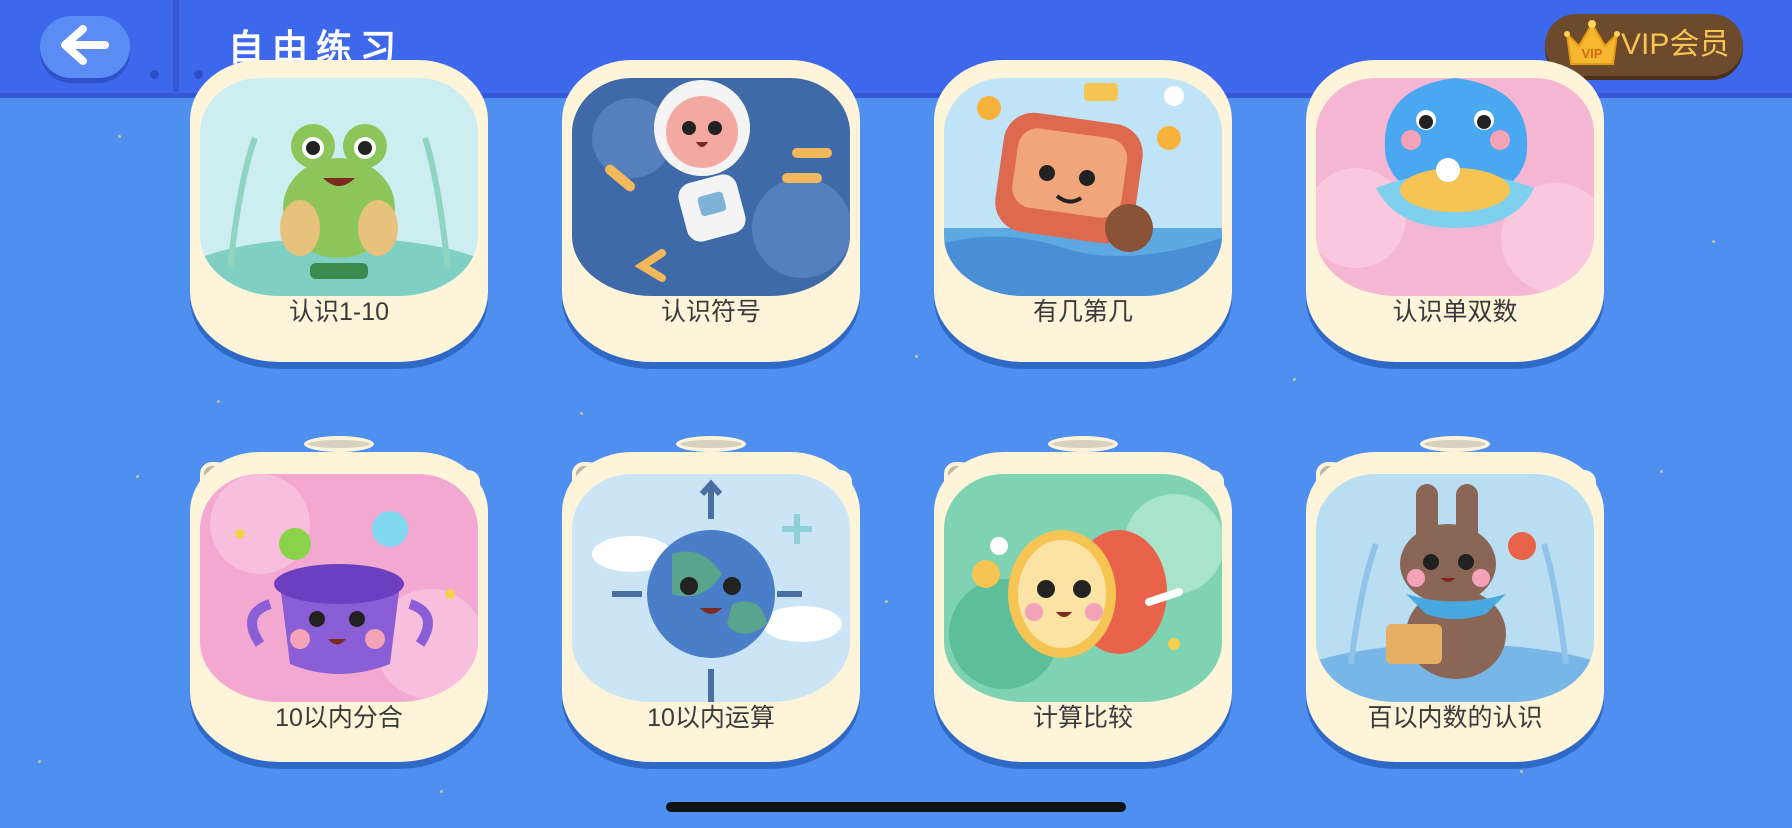  Describe the element at coordinates (1455, 718) in the screenshot. I see `lesson-label: 百以内数的认识` at that location.